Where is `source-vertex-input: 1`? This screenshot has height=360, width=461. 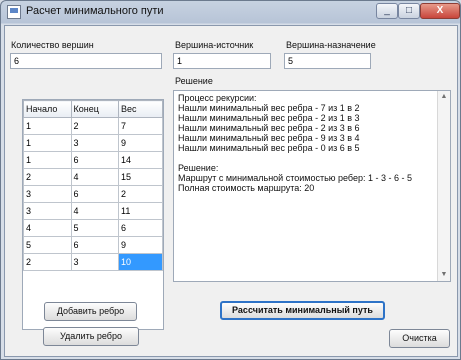
source-vertex-input: 1 is located at coordinates (222, 61).